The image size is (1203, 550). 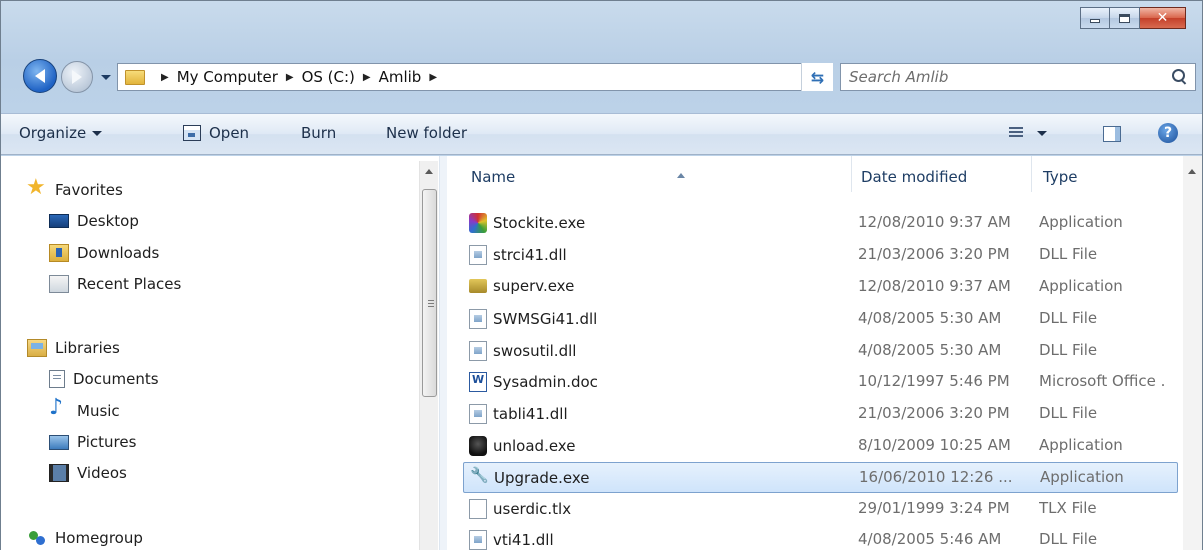 I want to click on new-folder-button: New folder, so click(x=426, y=133).